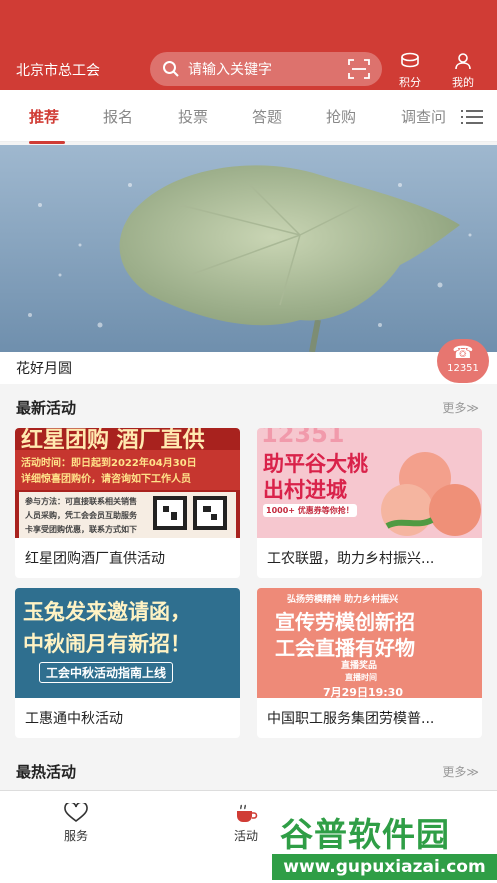 The height and width of the screenshot is (883, 497). What do you see at coordinates (107, 644) in the screenshot?
I see `image-line: 中秋闹月有新招！` at bounding box center [107, 644].